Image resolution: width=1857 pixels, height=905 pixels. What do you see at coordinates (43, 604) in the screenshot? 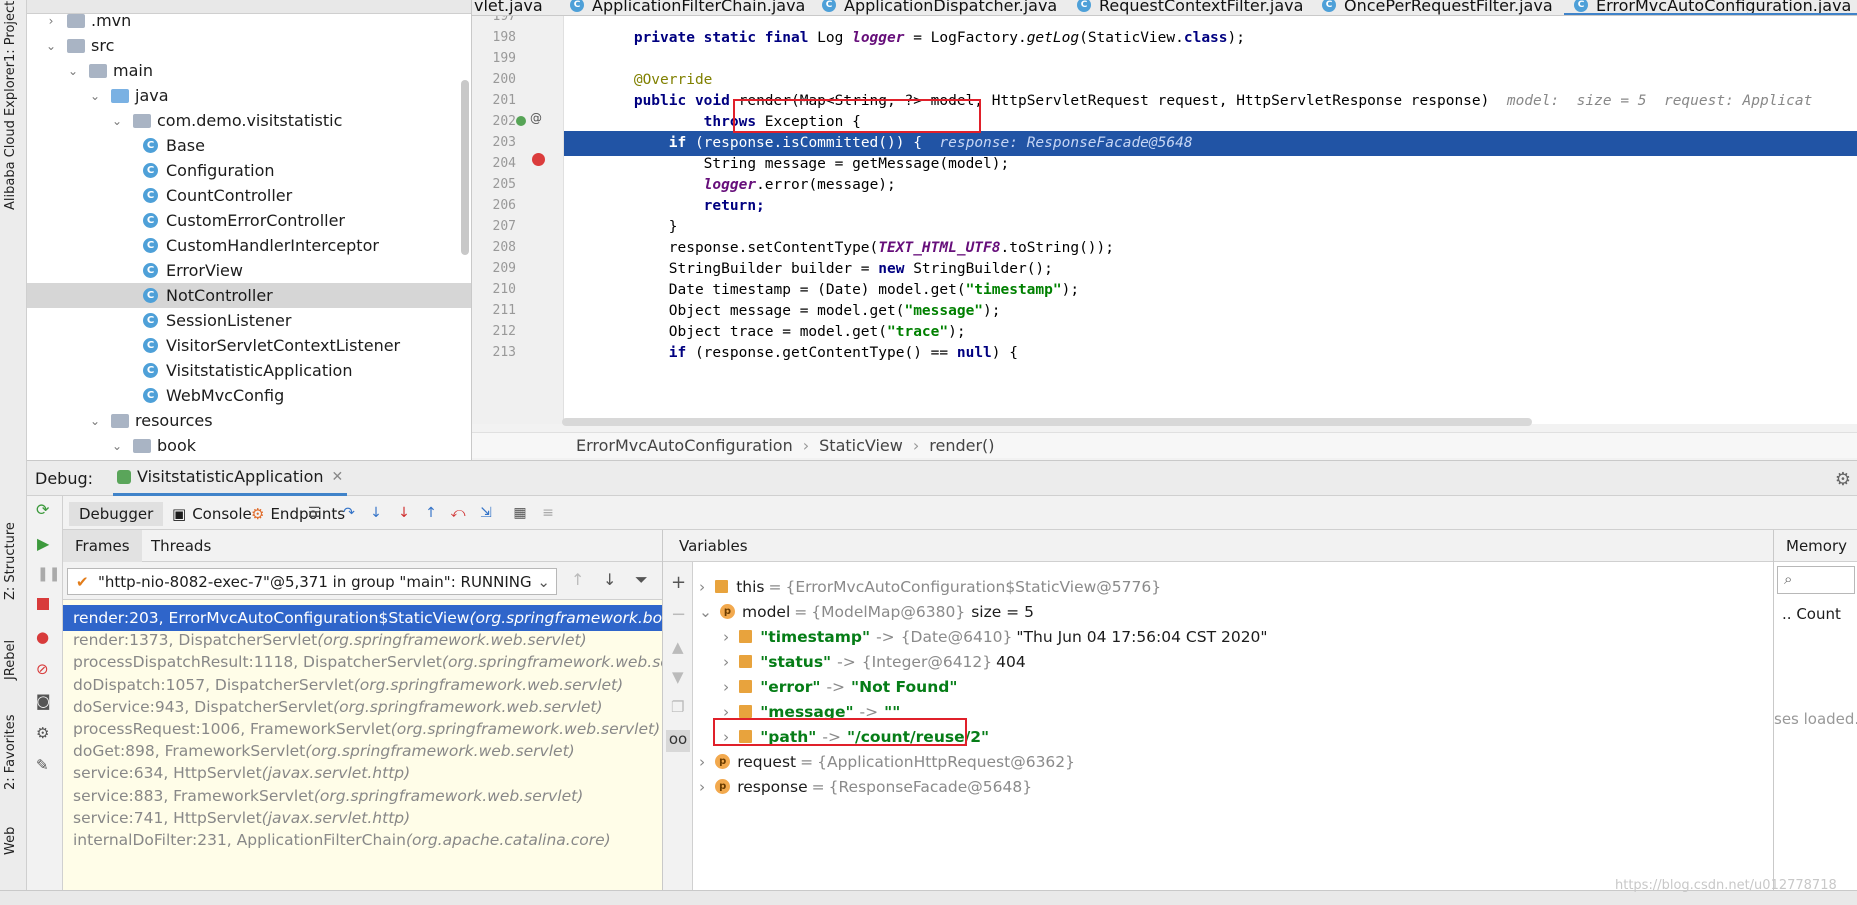
I see `stop-icon` at bounding box center [43, 604].